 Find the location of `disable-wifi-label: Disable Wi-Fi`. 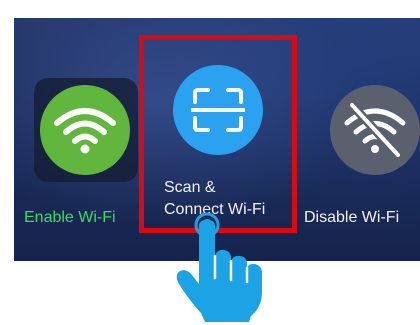

disable-wifi-label: Disable Wi-Fi is located at coordinates (352, 217).